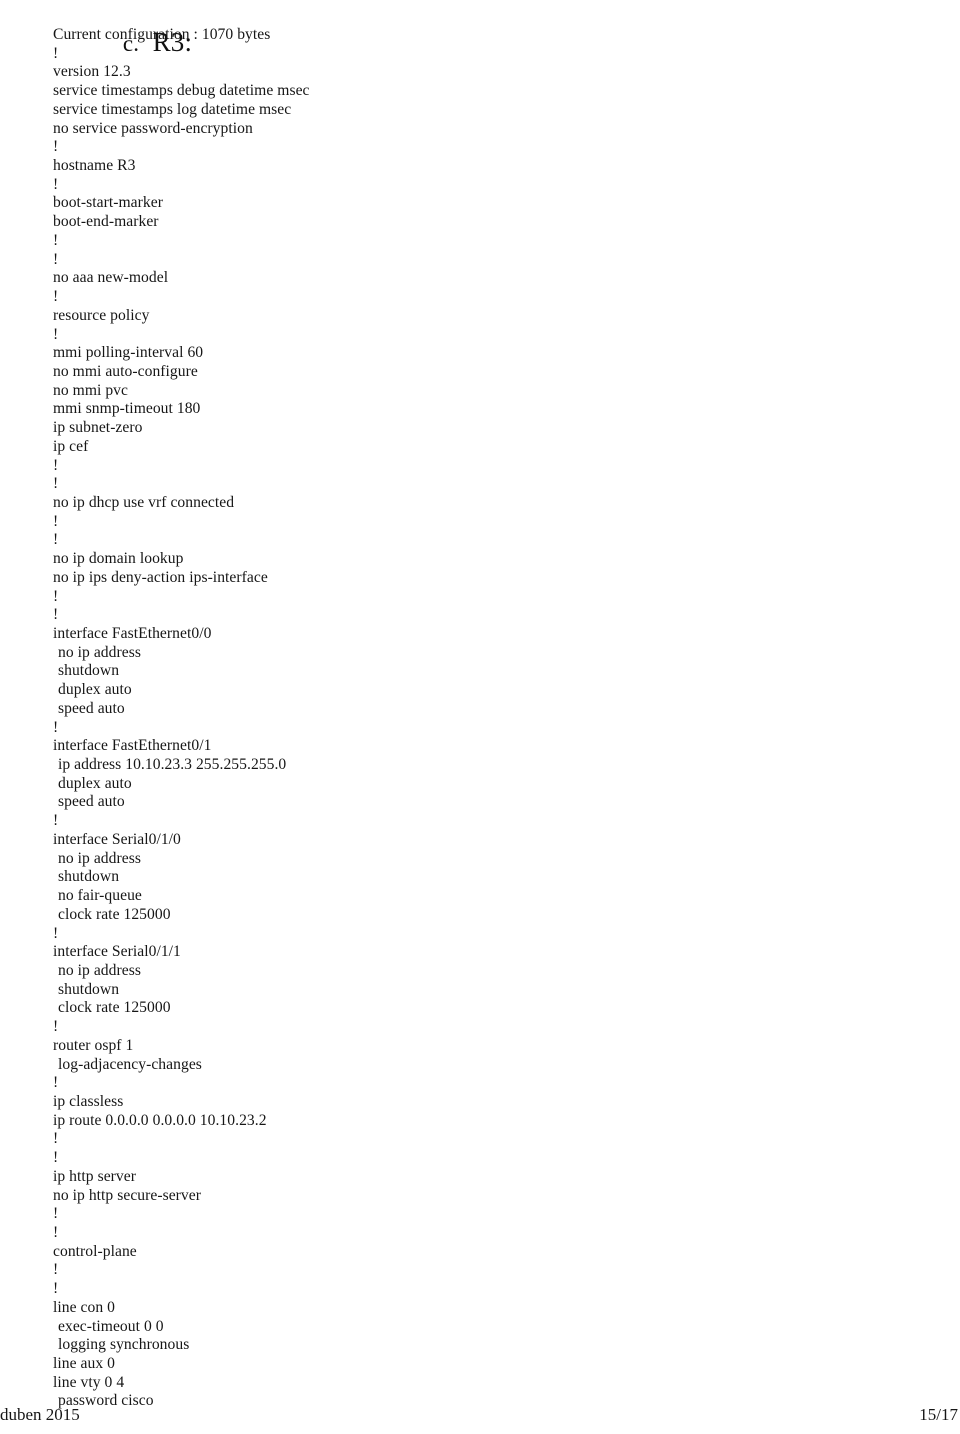  Describe the element at coordinates (94, 1176) in the screenshot. I see `config-line: ip http server` at that location.